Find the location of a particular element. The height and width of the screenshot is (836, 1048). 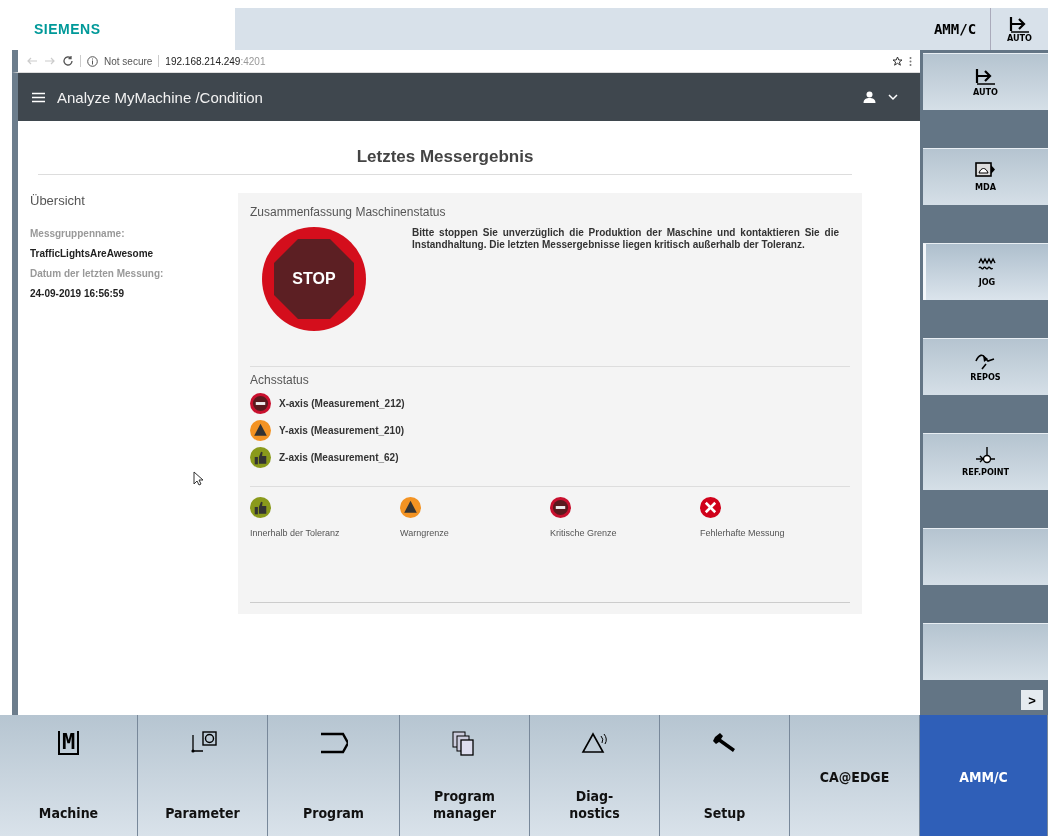

forward-arrow-icon is located at coordinates (50, 61).